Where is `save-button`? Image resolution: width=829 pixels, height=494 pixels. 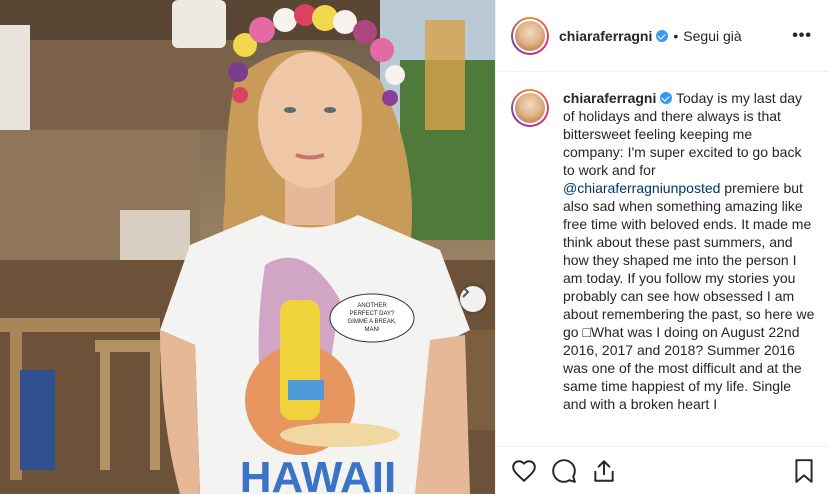
save-button is located at coordinates (804, 471).